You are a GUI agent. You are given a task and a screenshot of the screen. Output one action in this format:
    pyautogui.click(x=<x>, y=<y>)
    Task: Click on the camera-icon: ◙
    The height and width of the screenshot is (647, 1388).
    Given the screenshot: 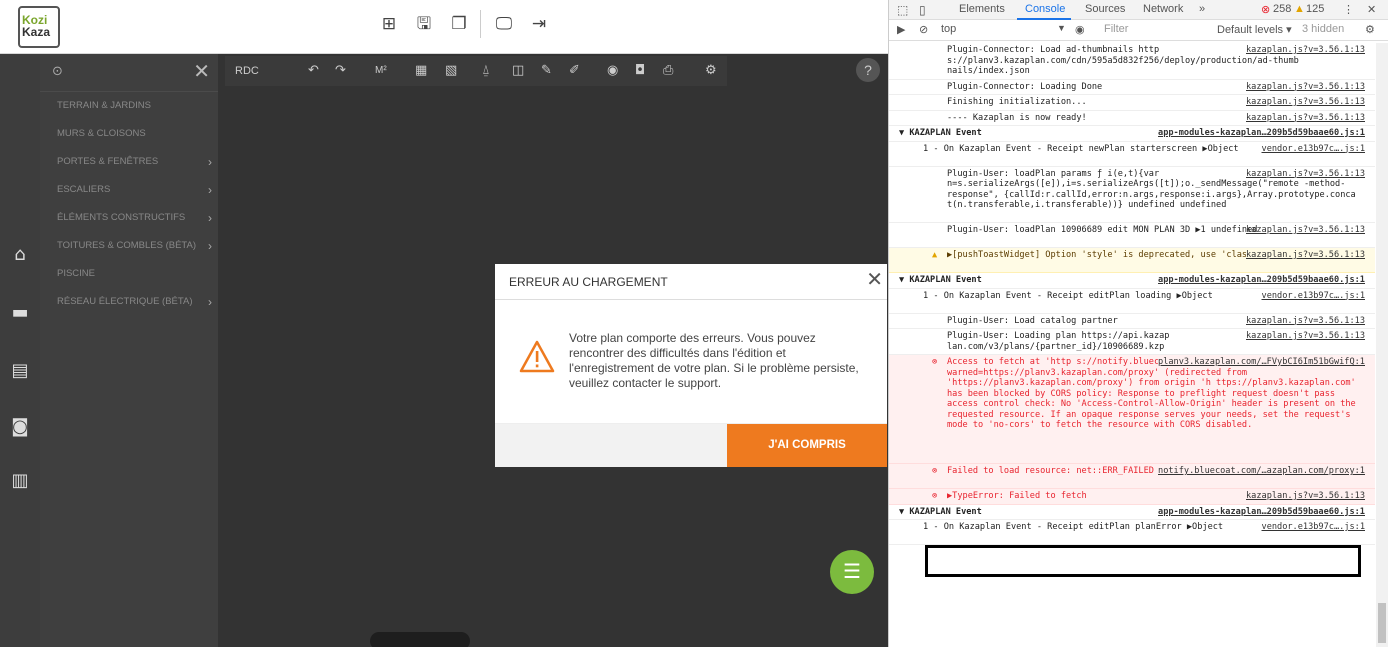 What is the action you would take?
    pyautogui.click(x=20, y=426)
    